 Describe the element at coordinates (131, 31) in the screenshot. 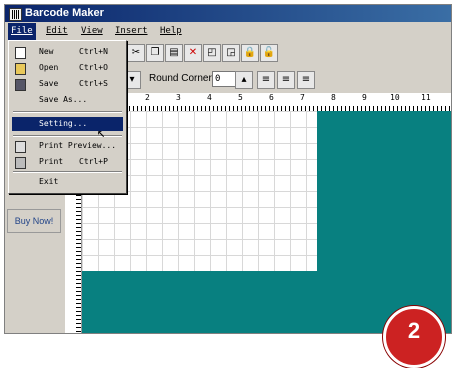

I see `menu-insert: Insert` at that location.